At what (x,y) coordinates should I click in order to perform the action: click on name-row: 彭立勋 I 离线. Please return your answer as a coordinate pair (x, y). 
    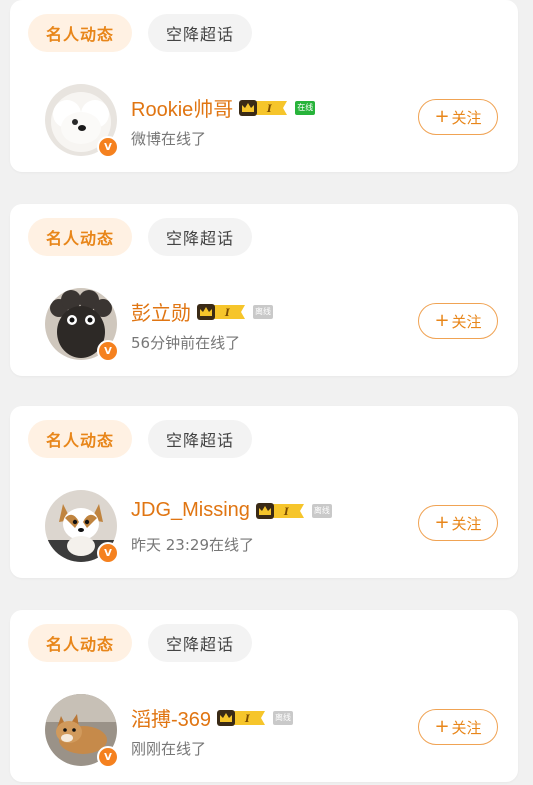
    Looking at the image, I should click on (202, 311).